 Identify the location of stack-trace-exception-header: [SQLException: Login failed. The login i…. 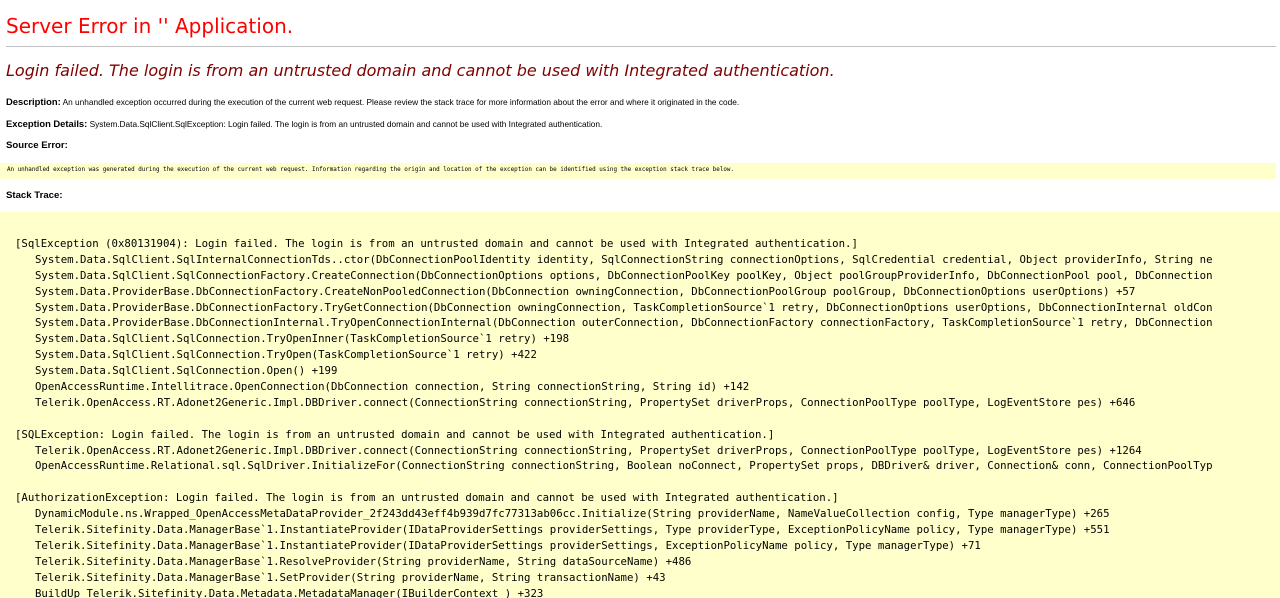
(395, 434).